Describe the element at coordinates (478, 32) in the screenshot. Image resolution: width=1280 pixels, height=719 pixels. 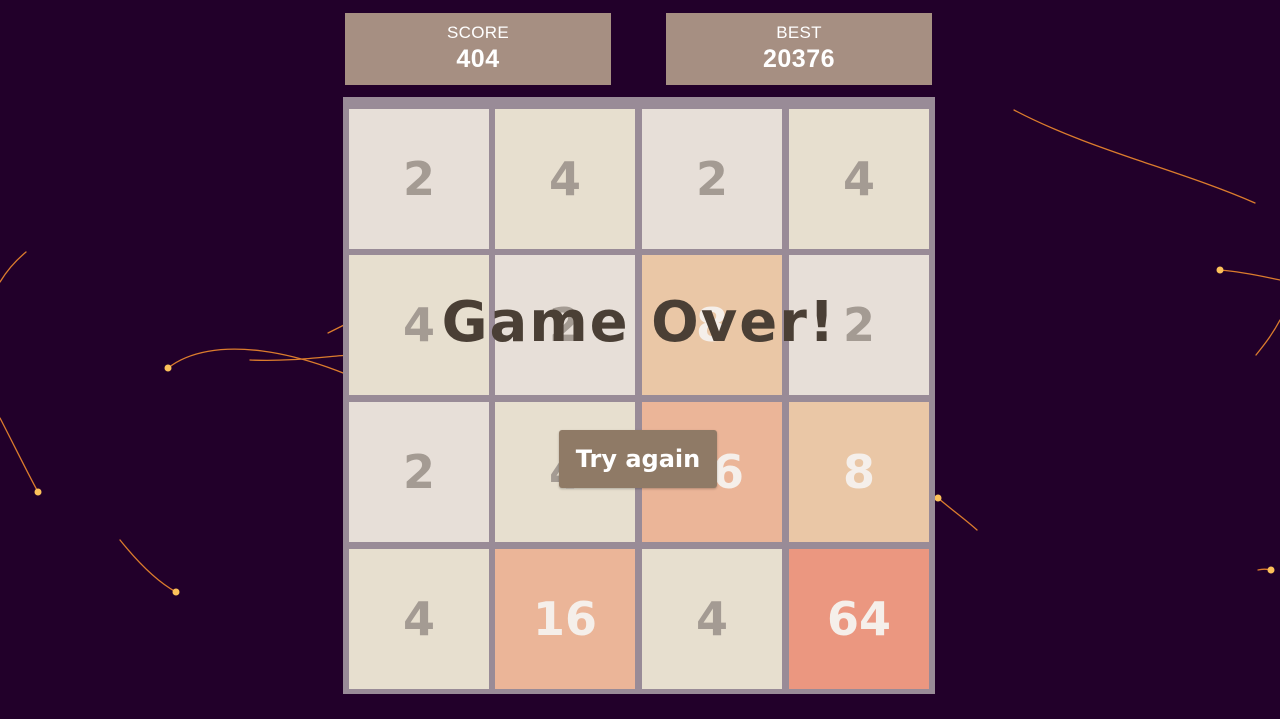
I see `score-label: SCORE` at that location.